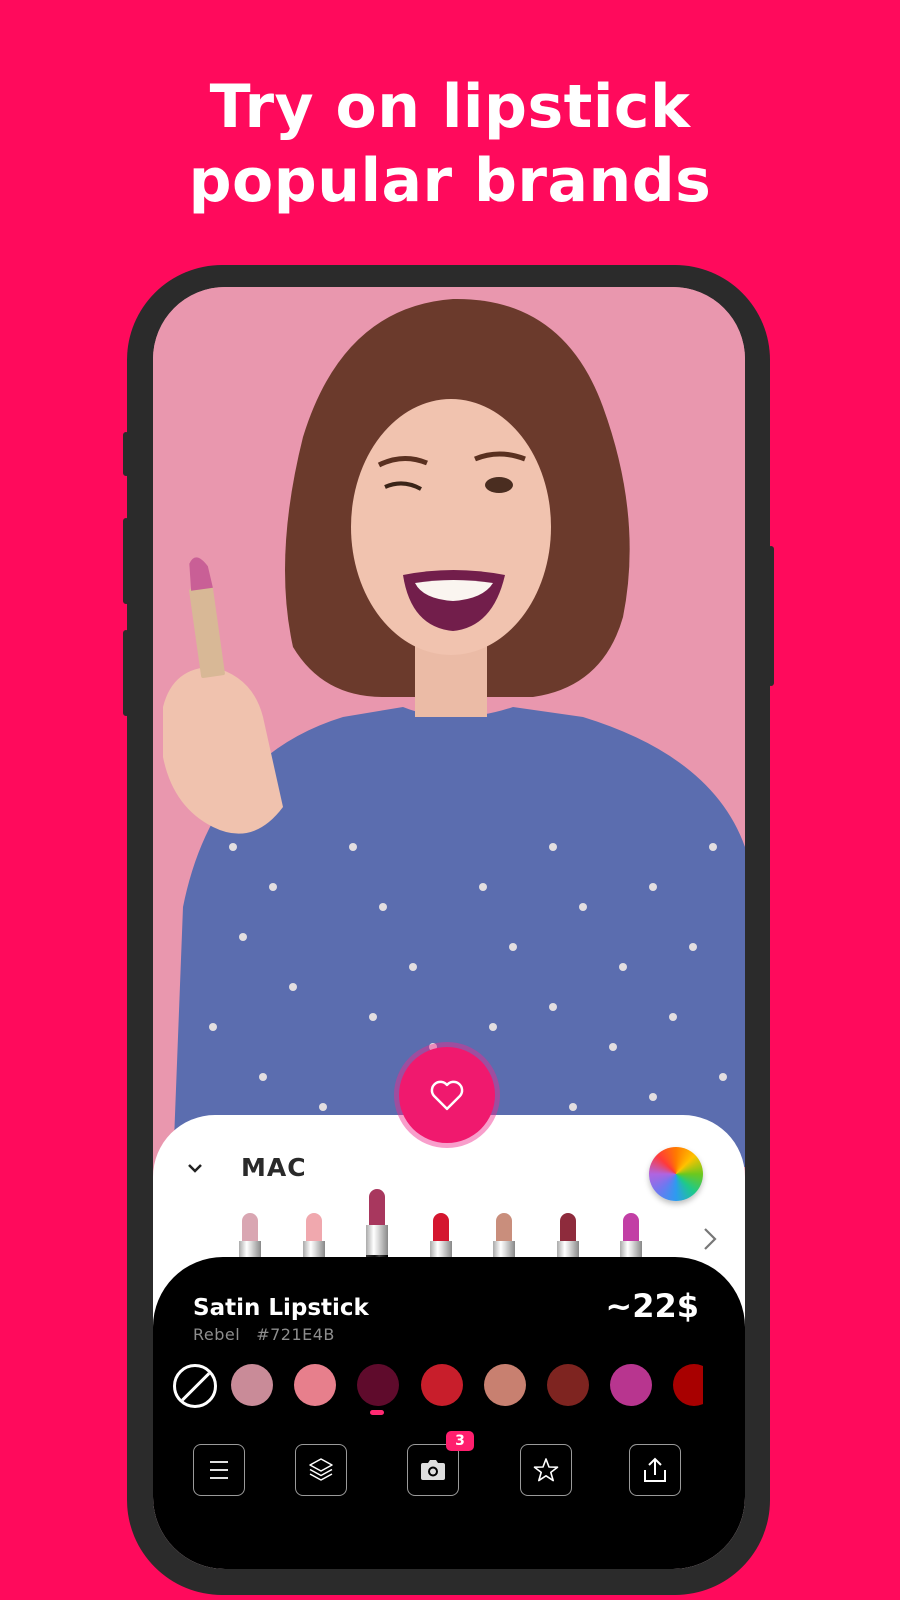 The image size is (900, 1600). What do you see at coordinates (378, 1385) in the screenshot?
I see `shade-swatch-selected` at bounding box center [378, 1385].